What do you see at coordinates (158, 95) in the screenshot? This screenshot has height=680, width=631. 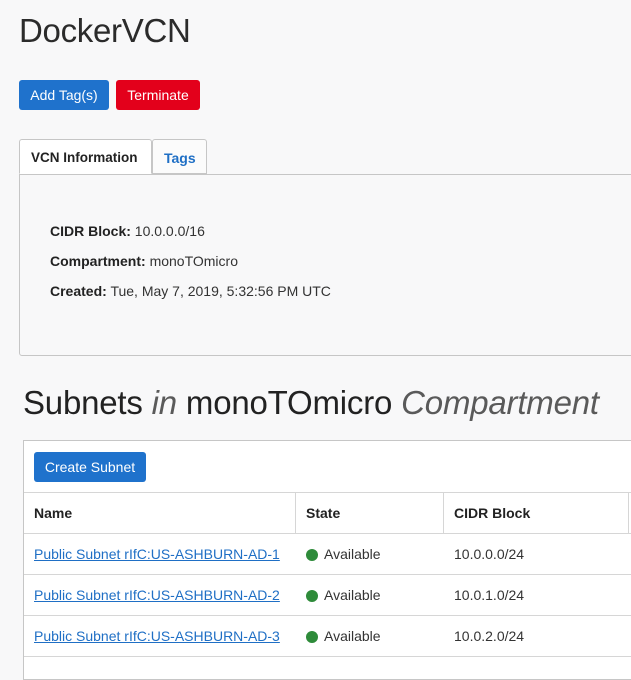 I see `terminate-button: Terminate` at bounding box center [158, 95].